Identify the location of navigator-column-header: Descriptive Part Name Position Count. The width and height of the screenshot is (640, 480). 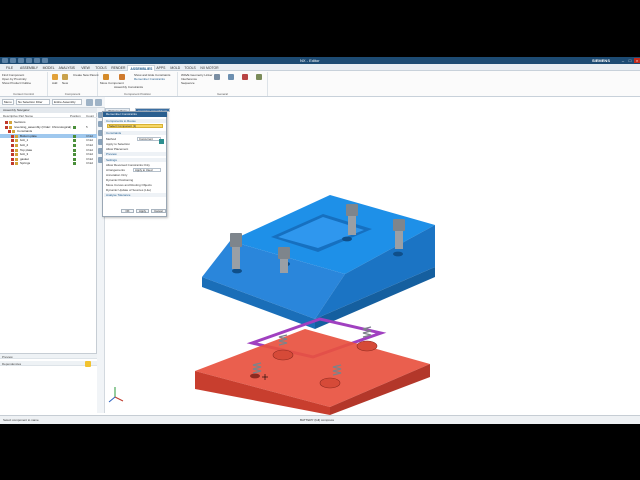
(48, 116).